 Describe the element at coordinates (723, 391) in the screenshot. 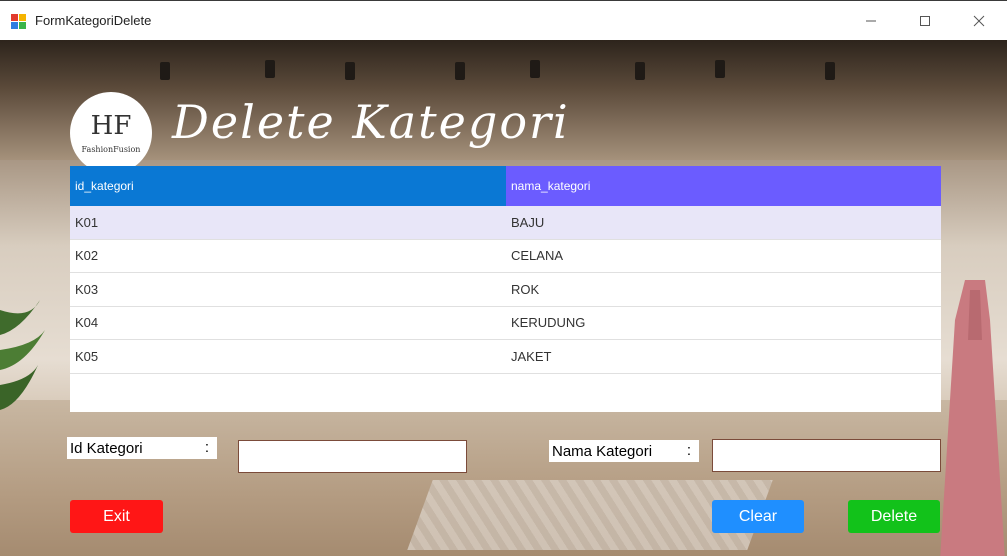

I see `cell-nama-kategori-new` at that location.